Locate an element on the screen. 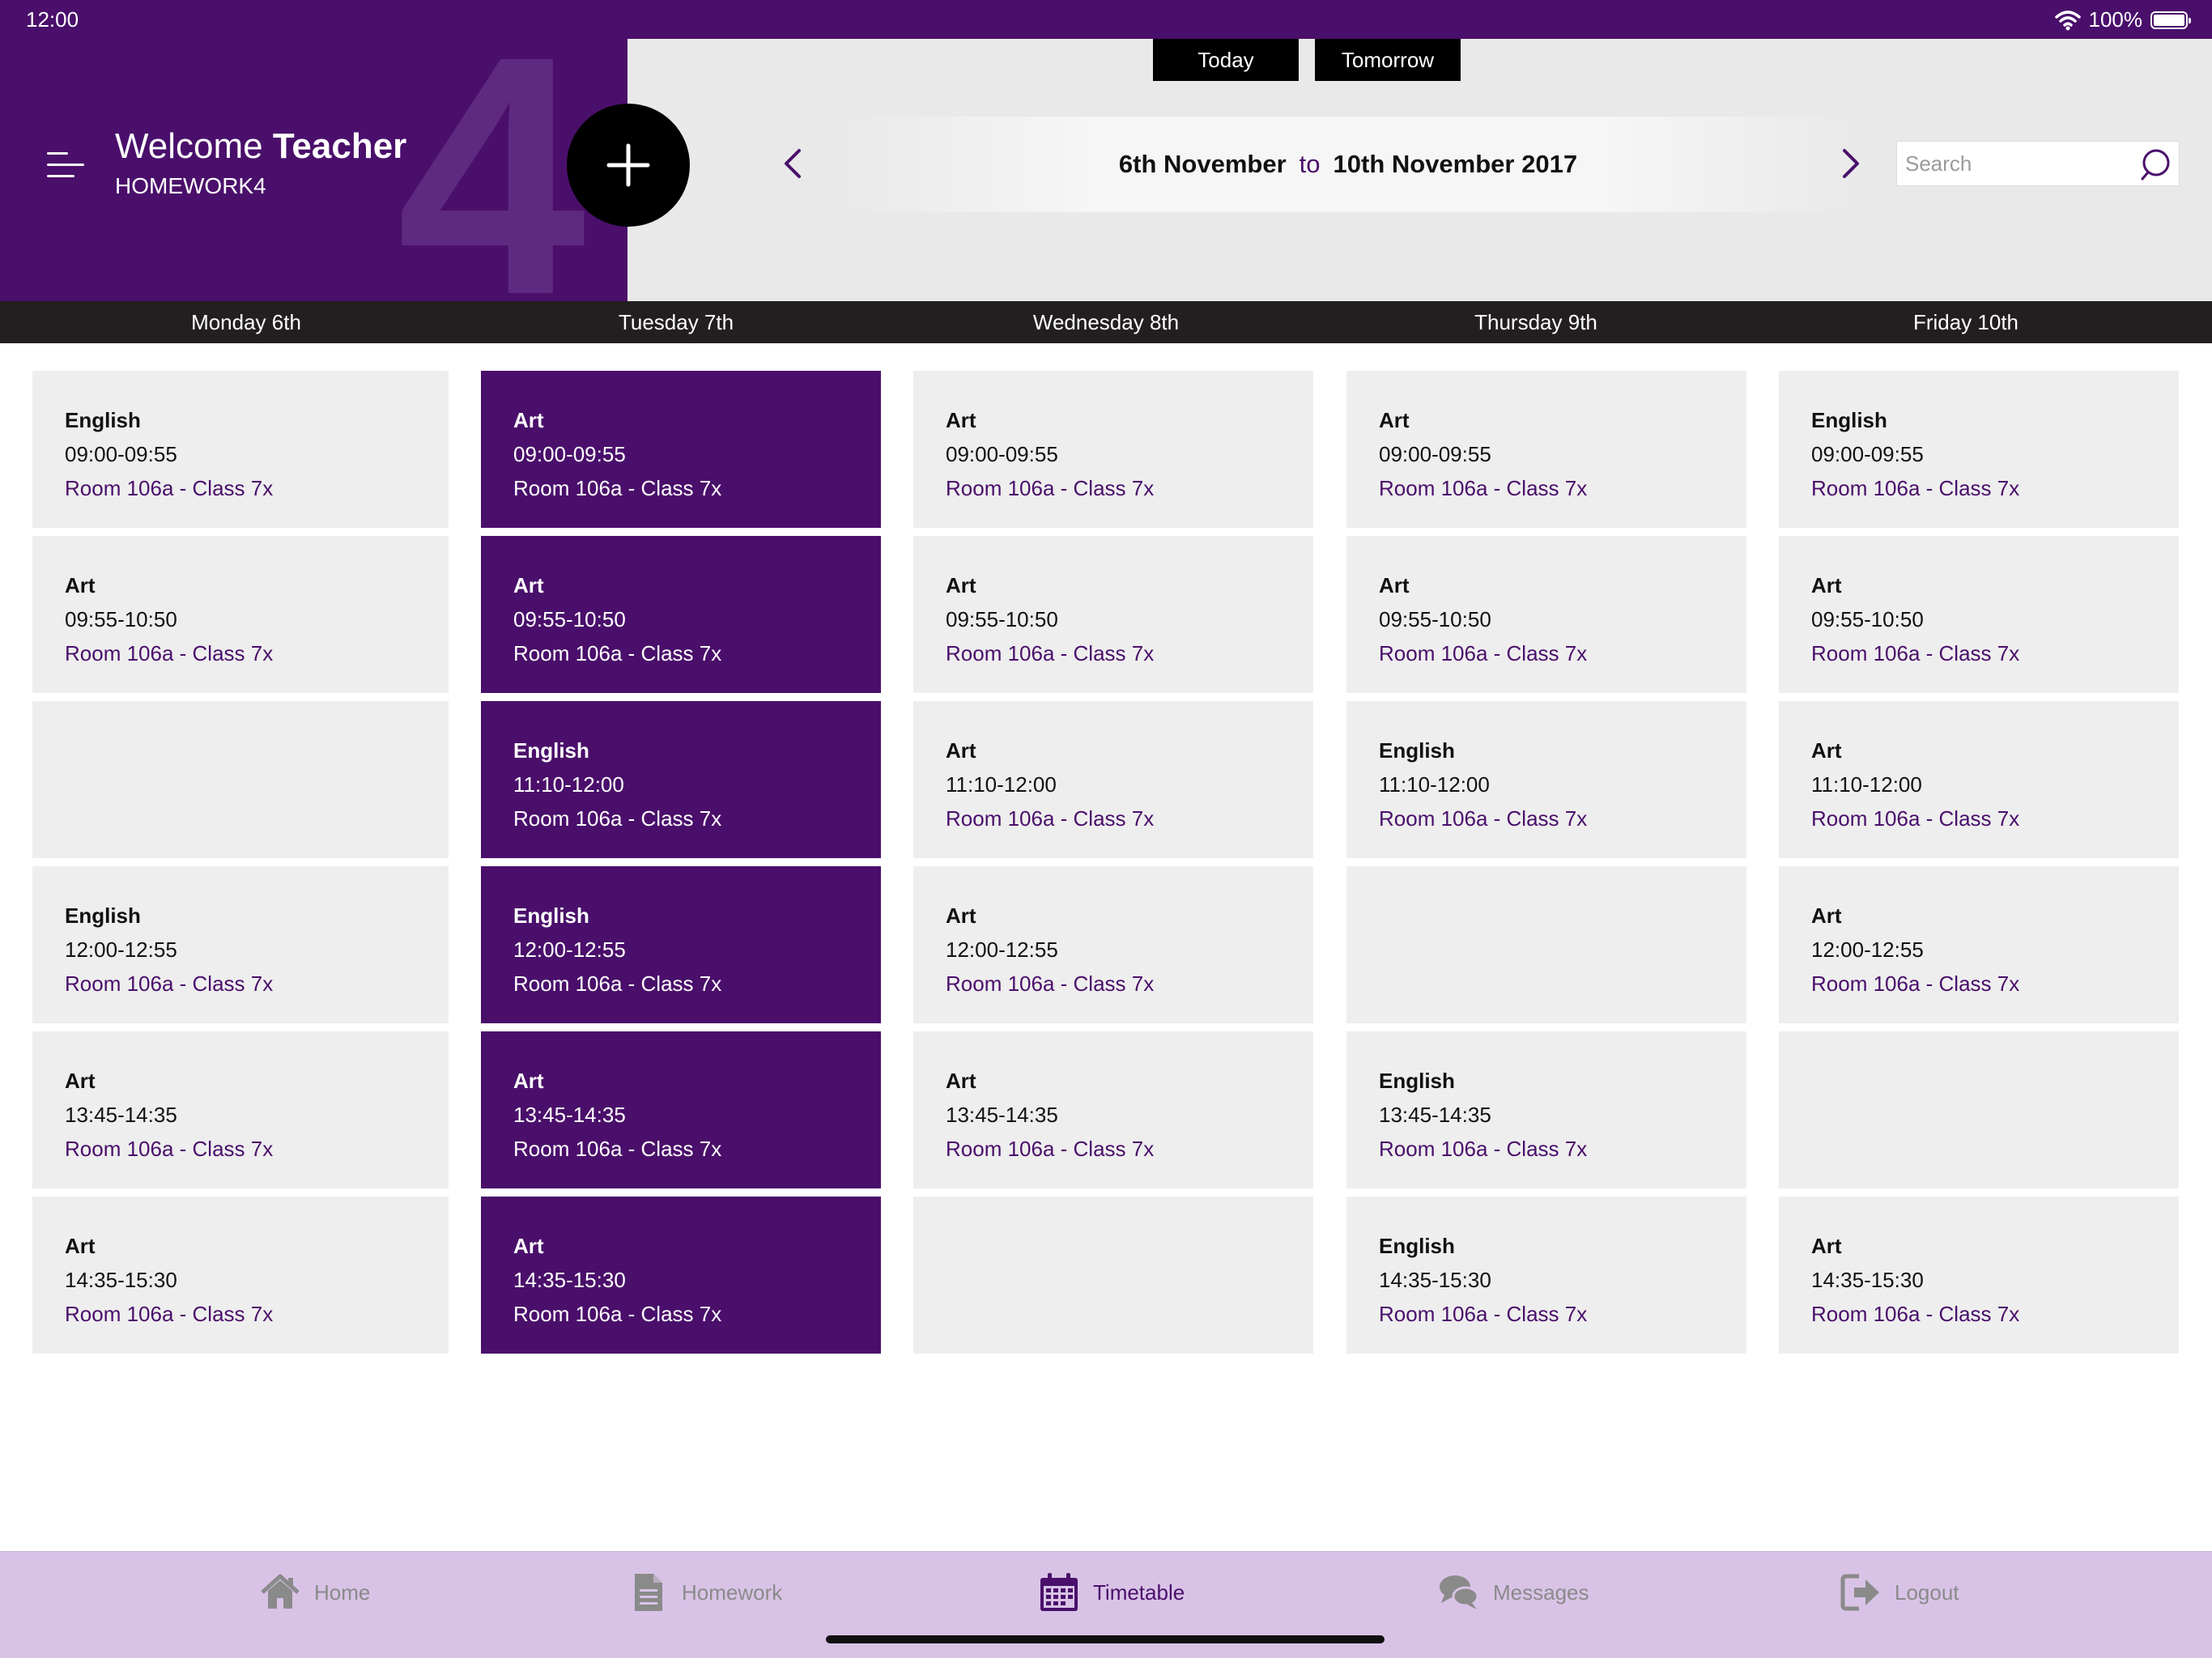 This screenshot has height=1658, width=2212. welcome-name: Teacher is located at coordinates (339, 146).